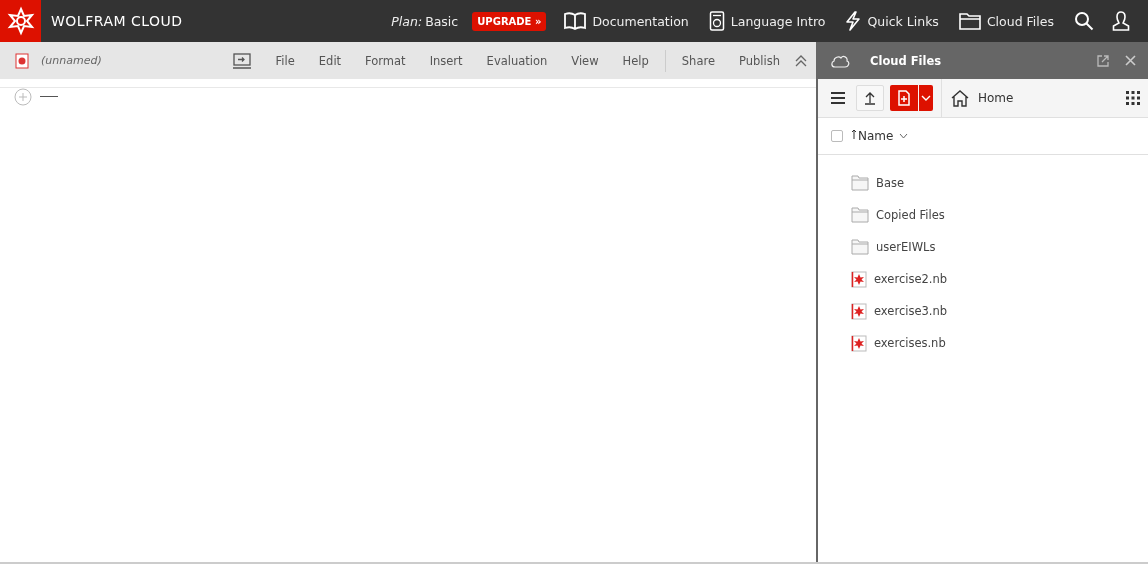  I want to click on new-file-icon, so click(904, 98).